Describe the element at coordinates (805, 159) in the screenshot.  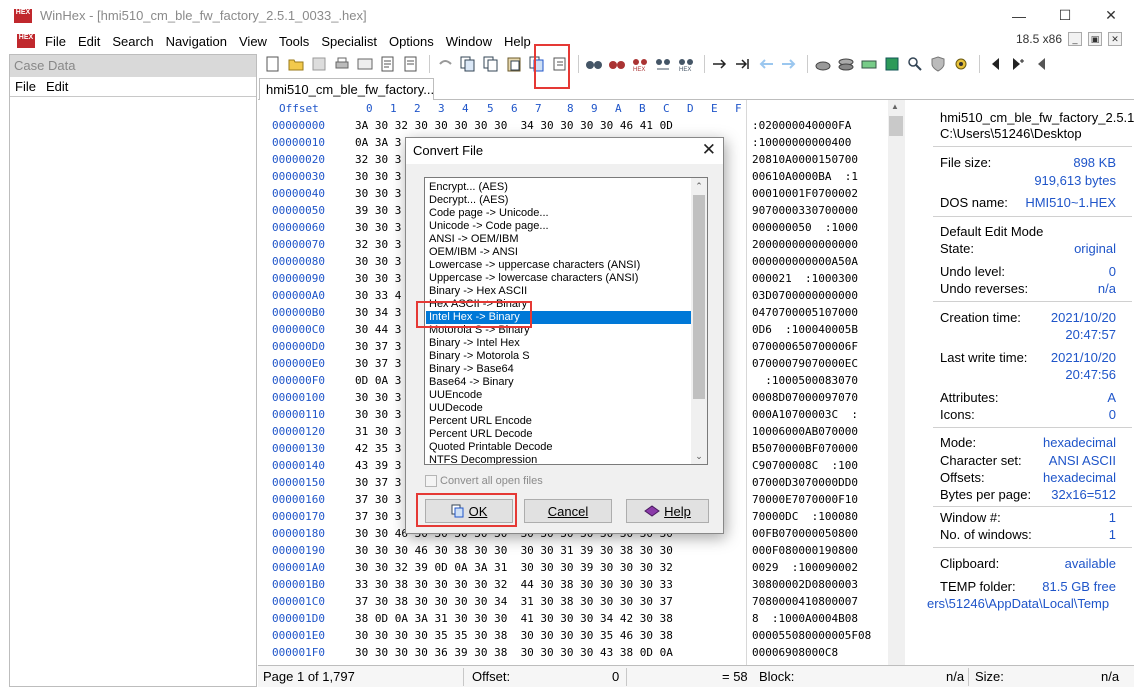
I see `row-ascii: 20810A0000150700` at that location.